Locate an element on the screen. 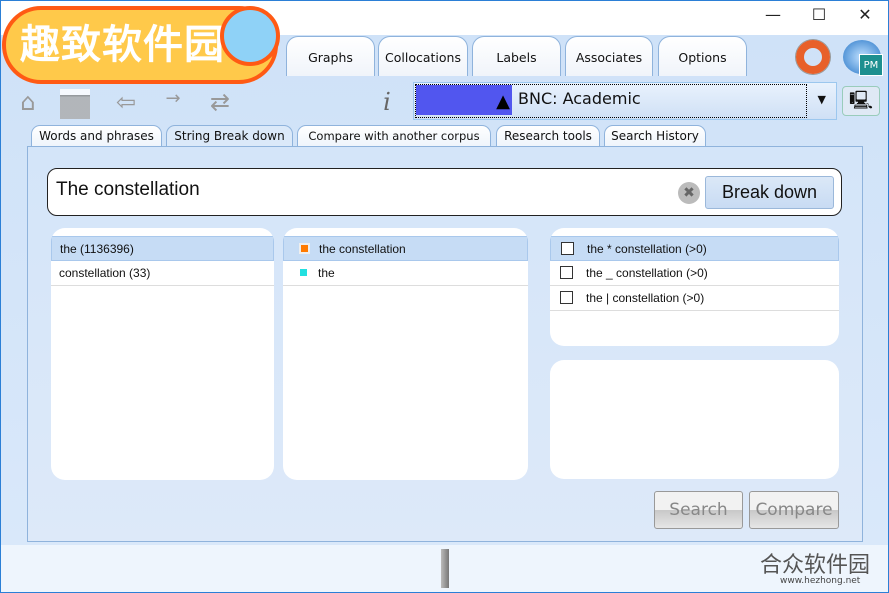 The width and height of the screenshot is (889, 593). list-item: constellation (33) is located at coordinates (162, 273).